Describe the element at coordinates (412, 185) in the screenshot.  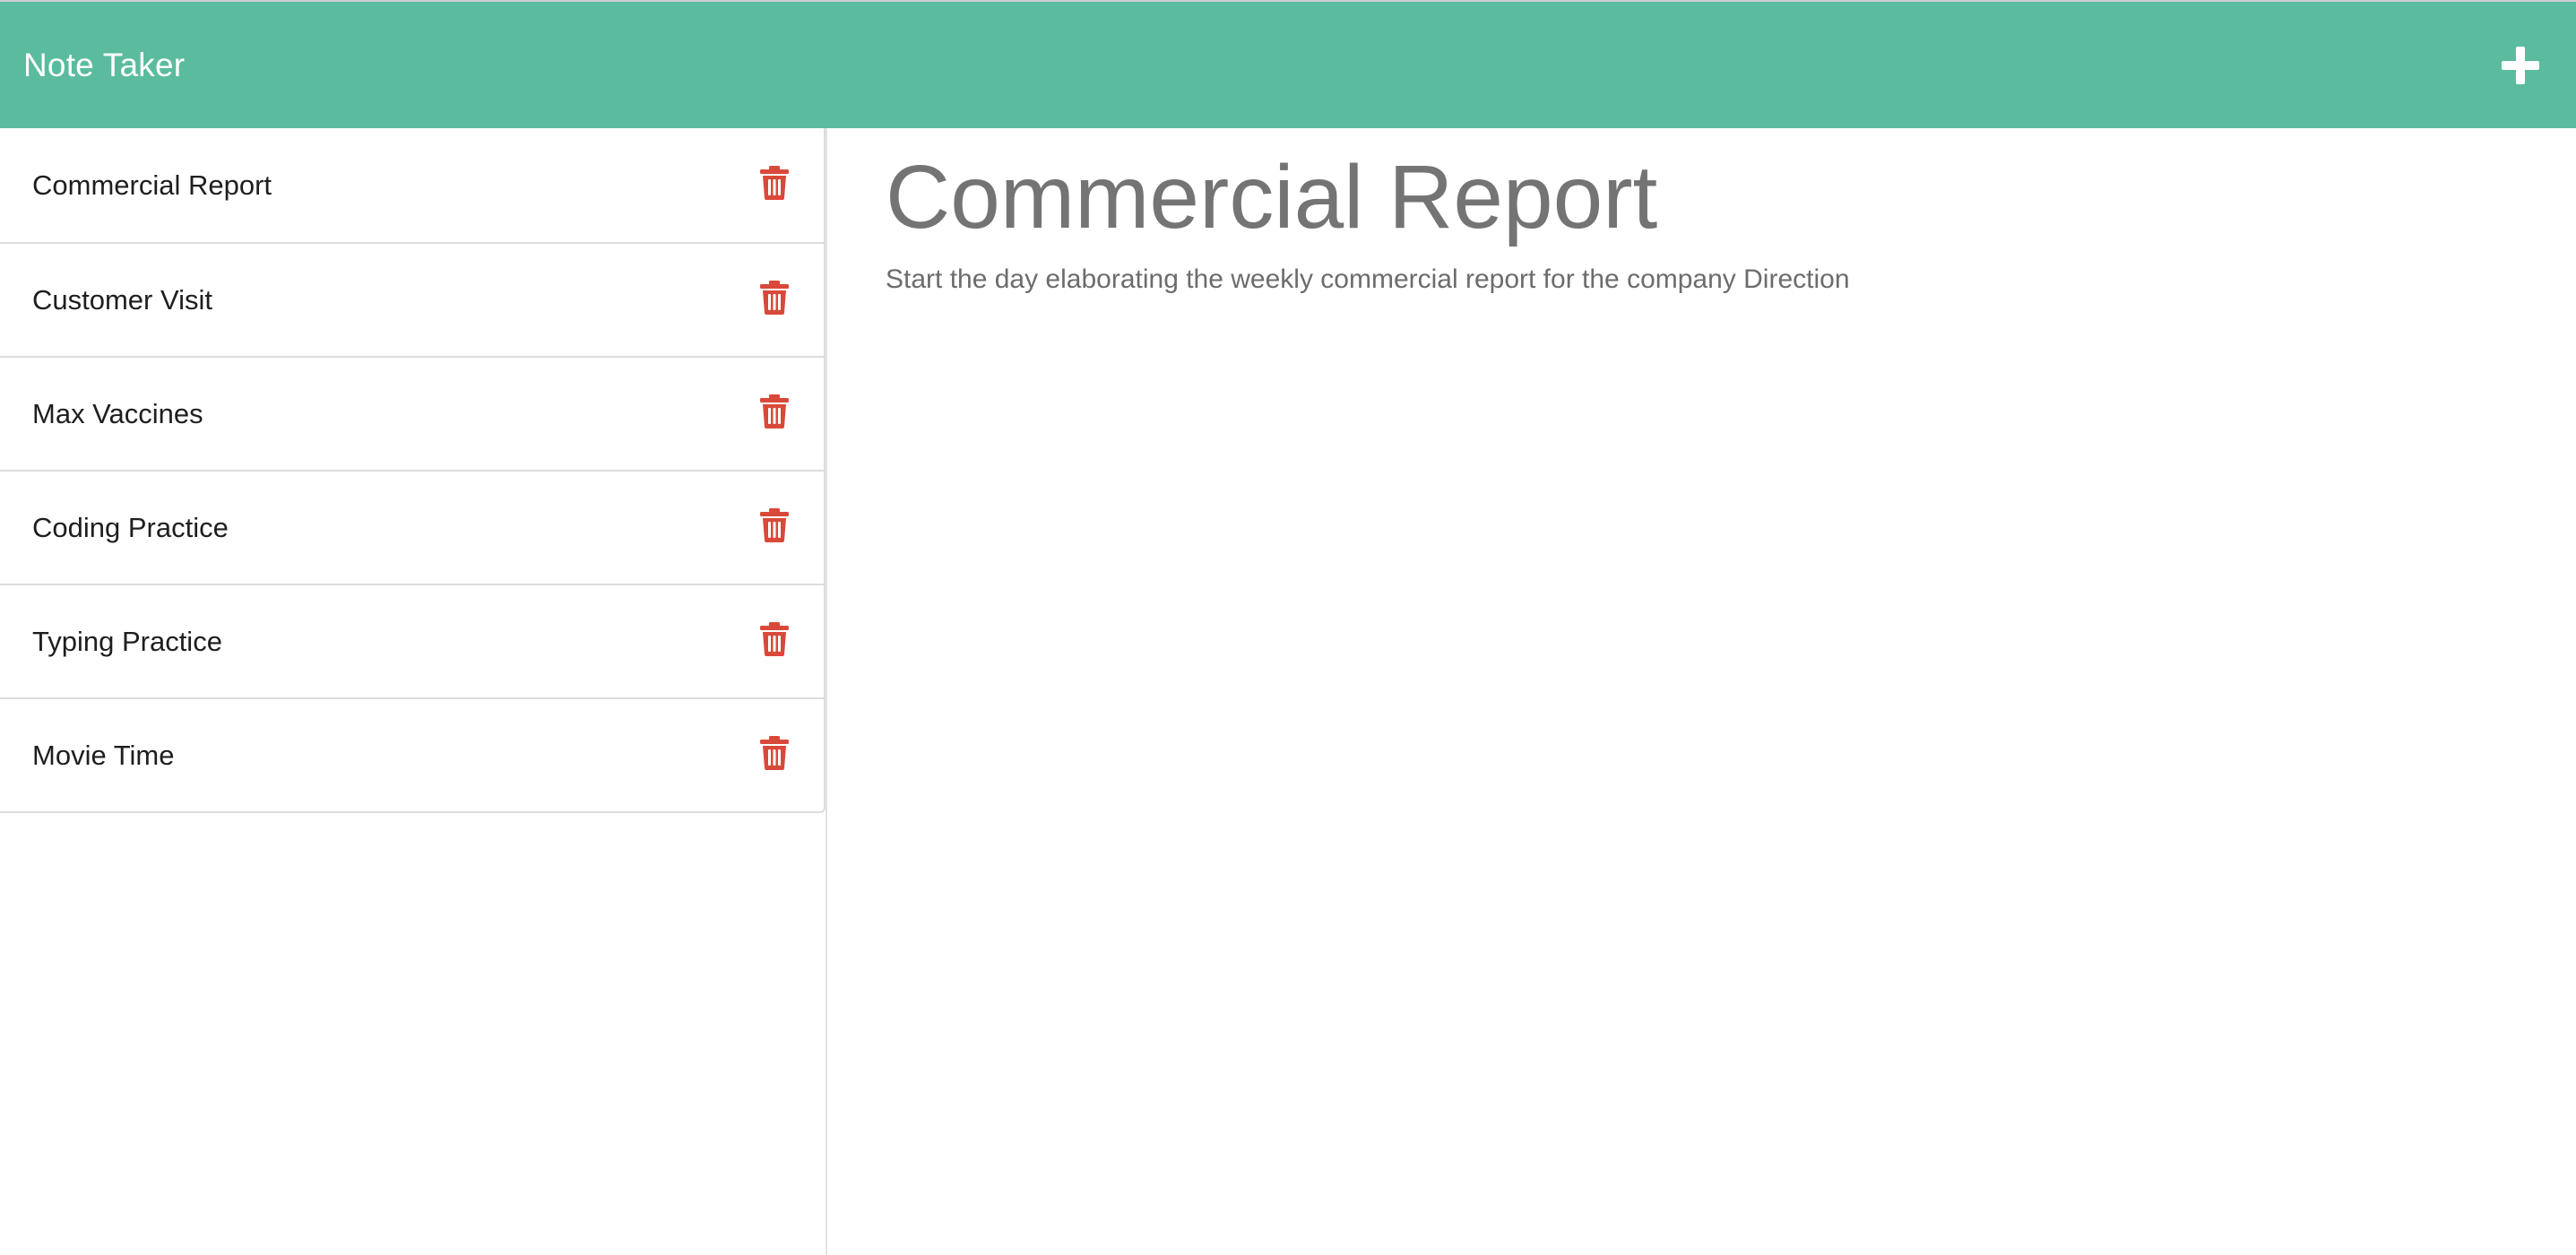
I see `note-item-commercial-report: Commercial Report` at that location.